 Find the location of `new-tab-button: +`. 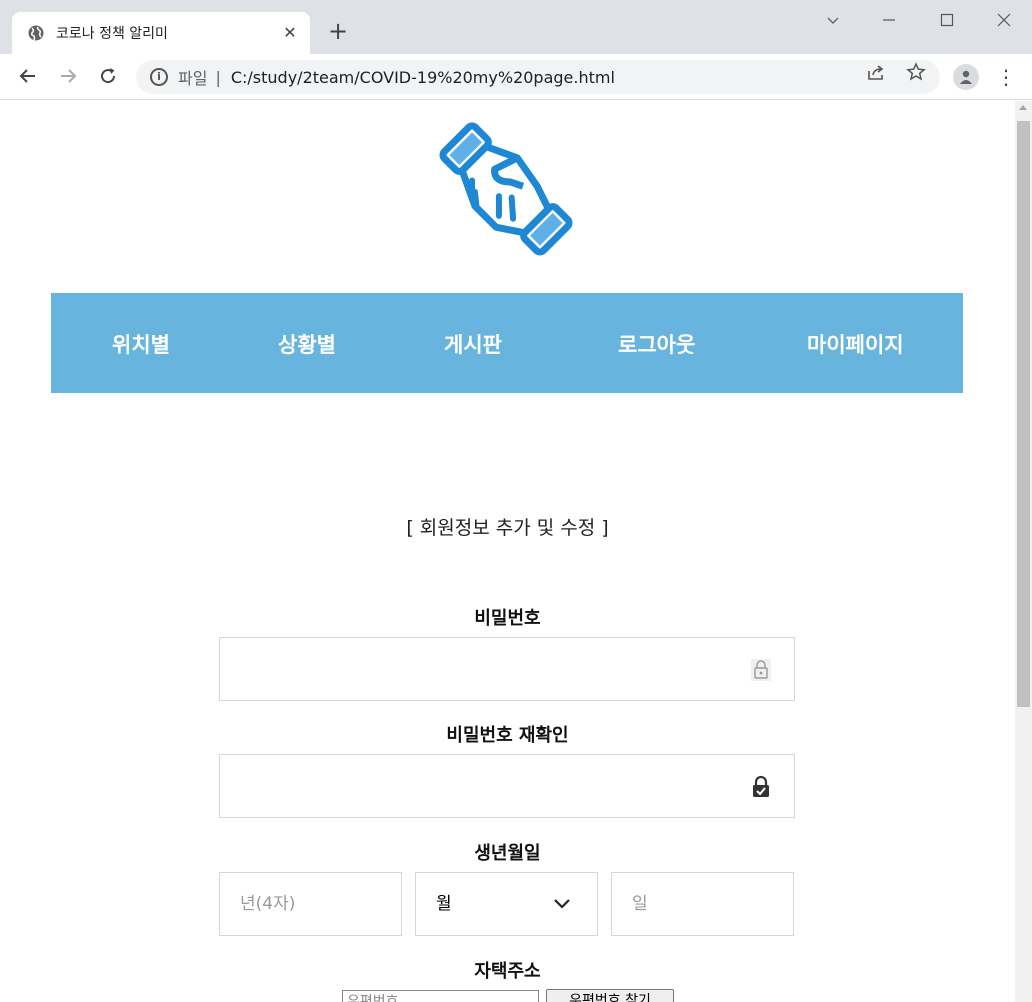

new-tab-button: + is located at coordinates (338, 31).